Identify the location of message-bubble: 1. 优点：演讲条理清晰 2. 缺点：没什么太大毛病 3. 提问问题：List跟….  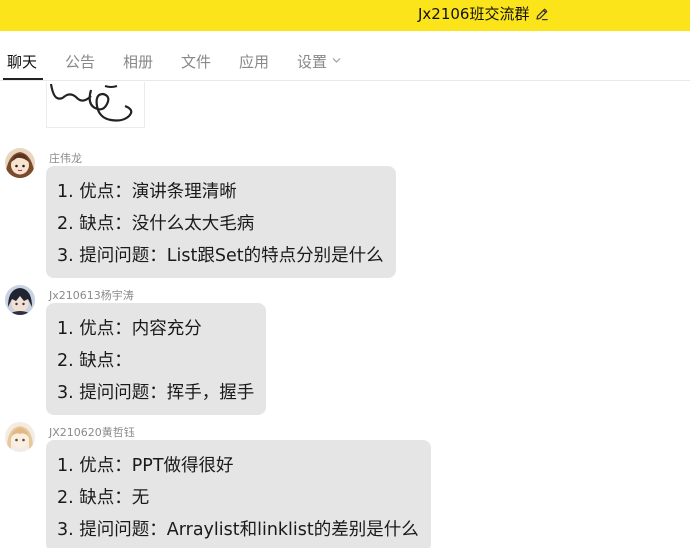
(221, 222).